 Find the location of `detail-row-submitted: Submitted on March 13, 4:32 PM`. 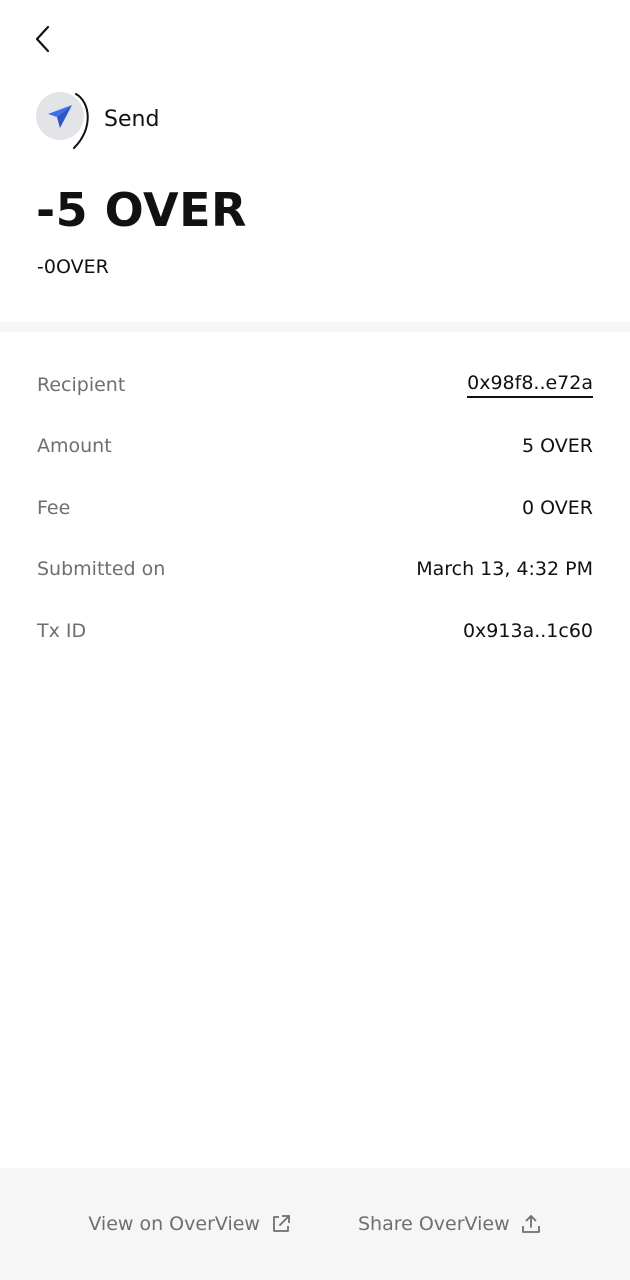

detail-row-submitted: Submitted on March 13, 4:32 PM is located at coordinates (315, 570).